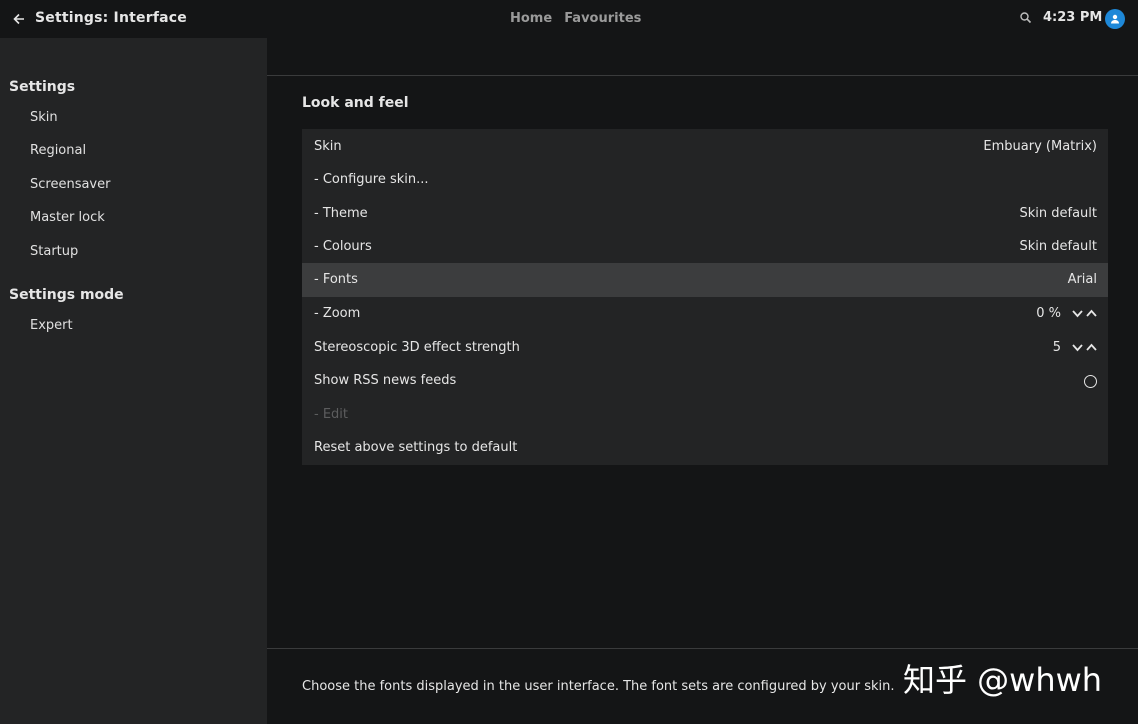  Describe the element at coordinates (705, 146) in the screenshot. I see `setting-skin: Skin Embuary (Matrix)` at that location.